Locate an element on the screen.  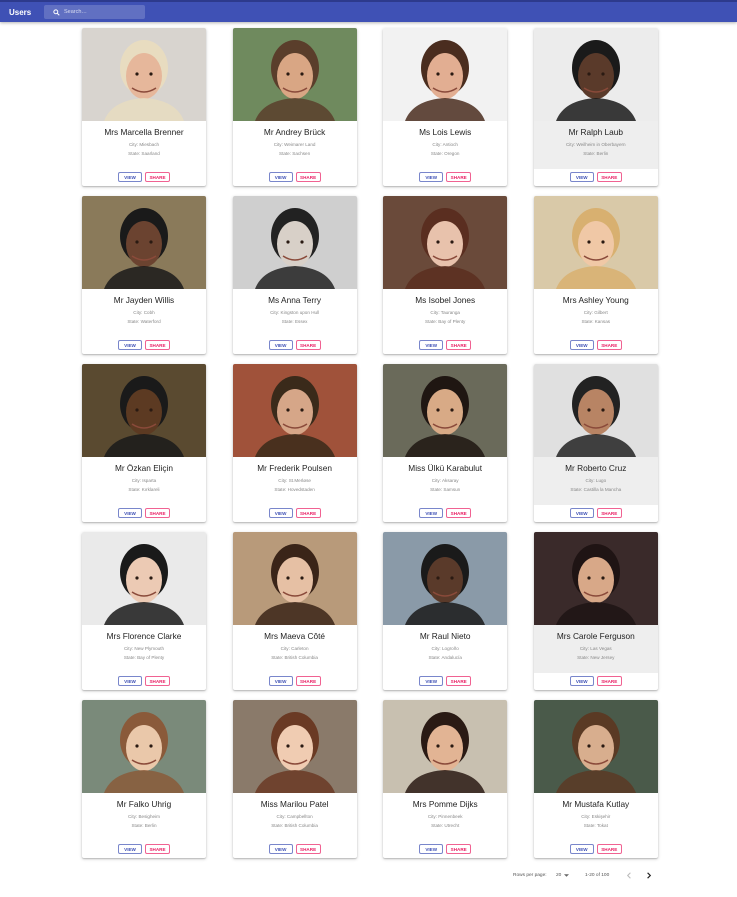
user-state: State: Tokat is located at coordinates (595, 825).